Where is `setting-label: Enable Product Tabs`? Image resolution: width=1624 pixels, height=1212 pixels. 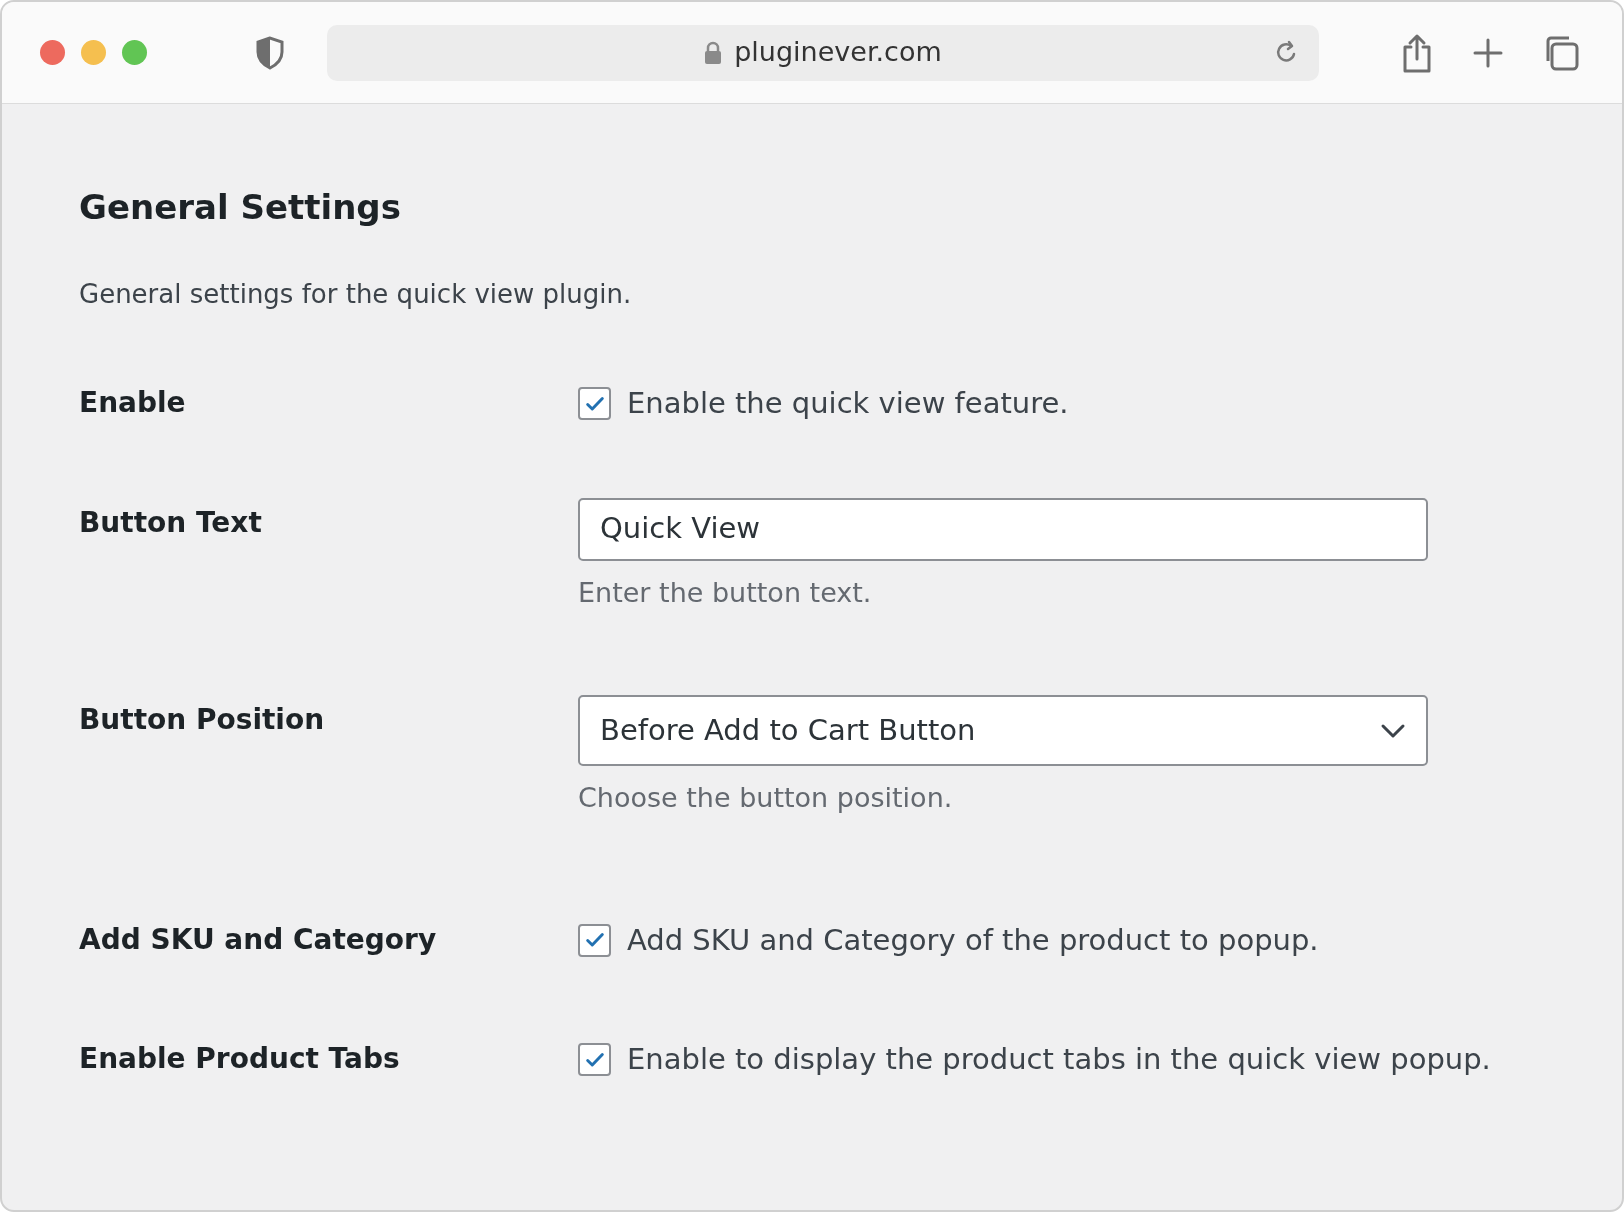 setting-label: Enable Product Tabs is located at coordinates (240, 1059).